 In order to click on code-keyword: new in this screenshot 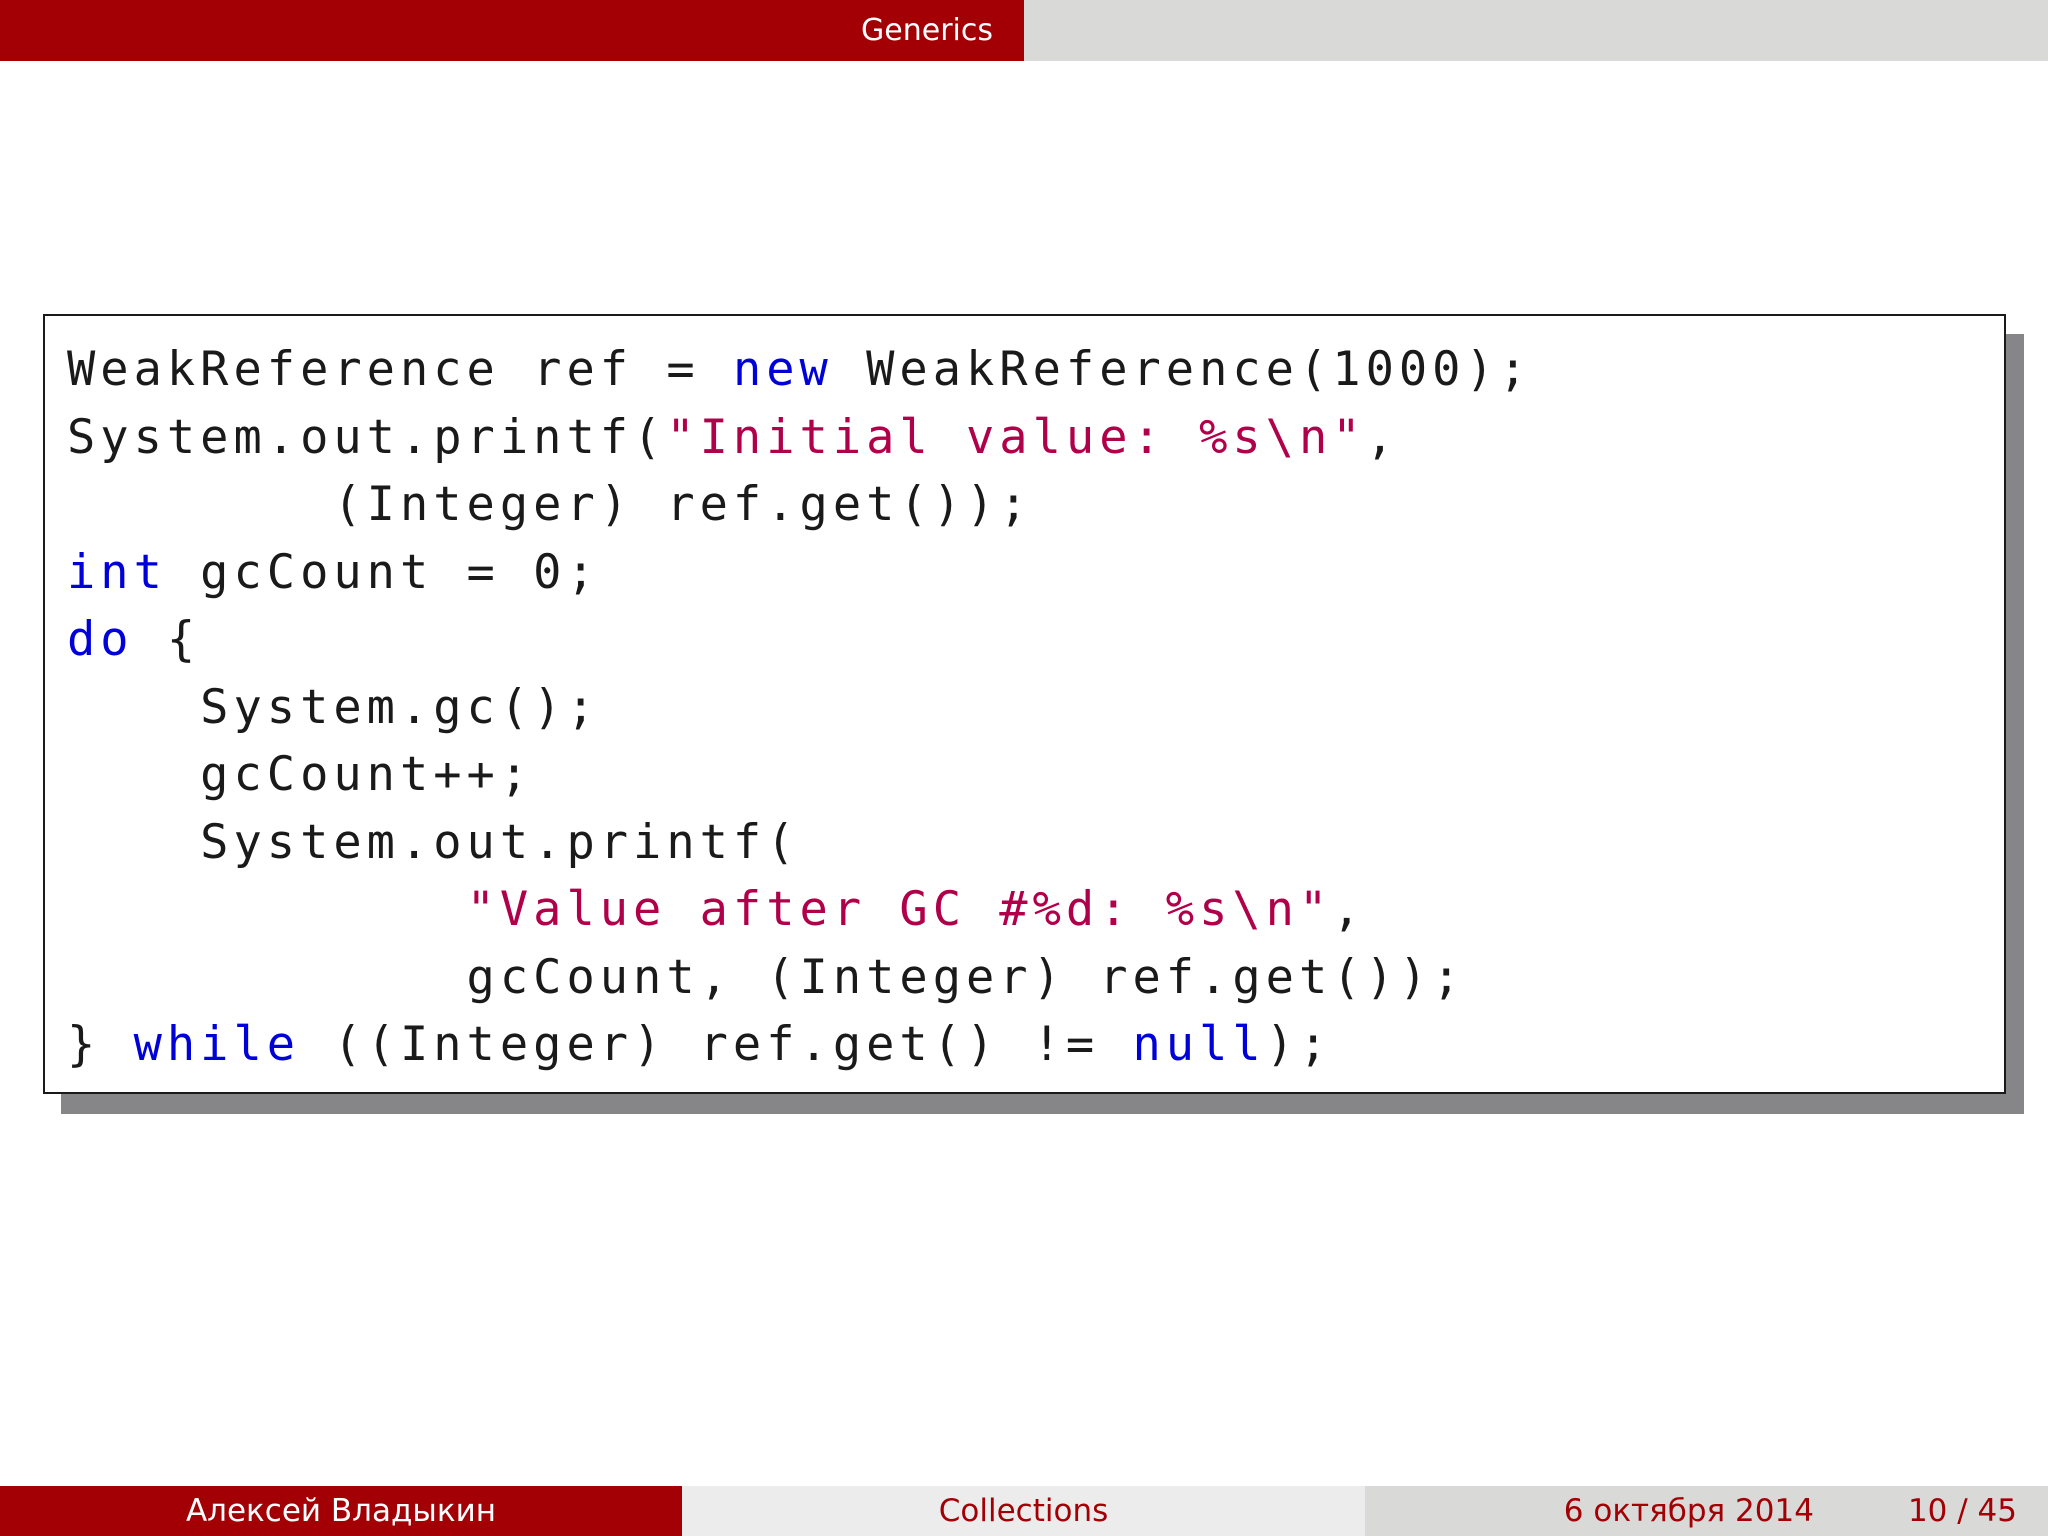, I will do `click(782, 369)`.